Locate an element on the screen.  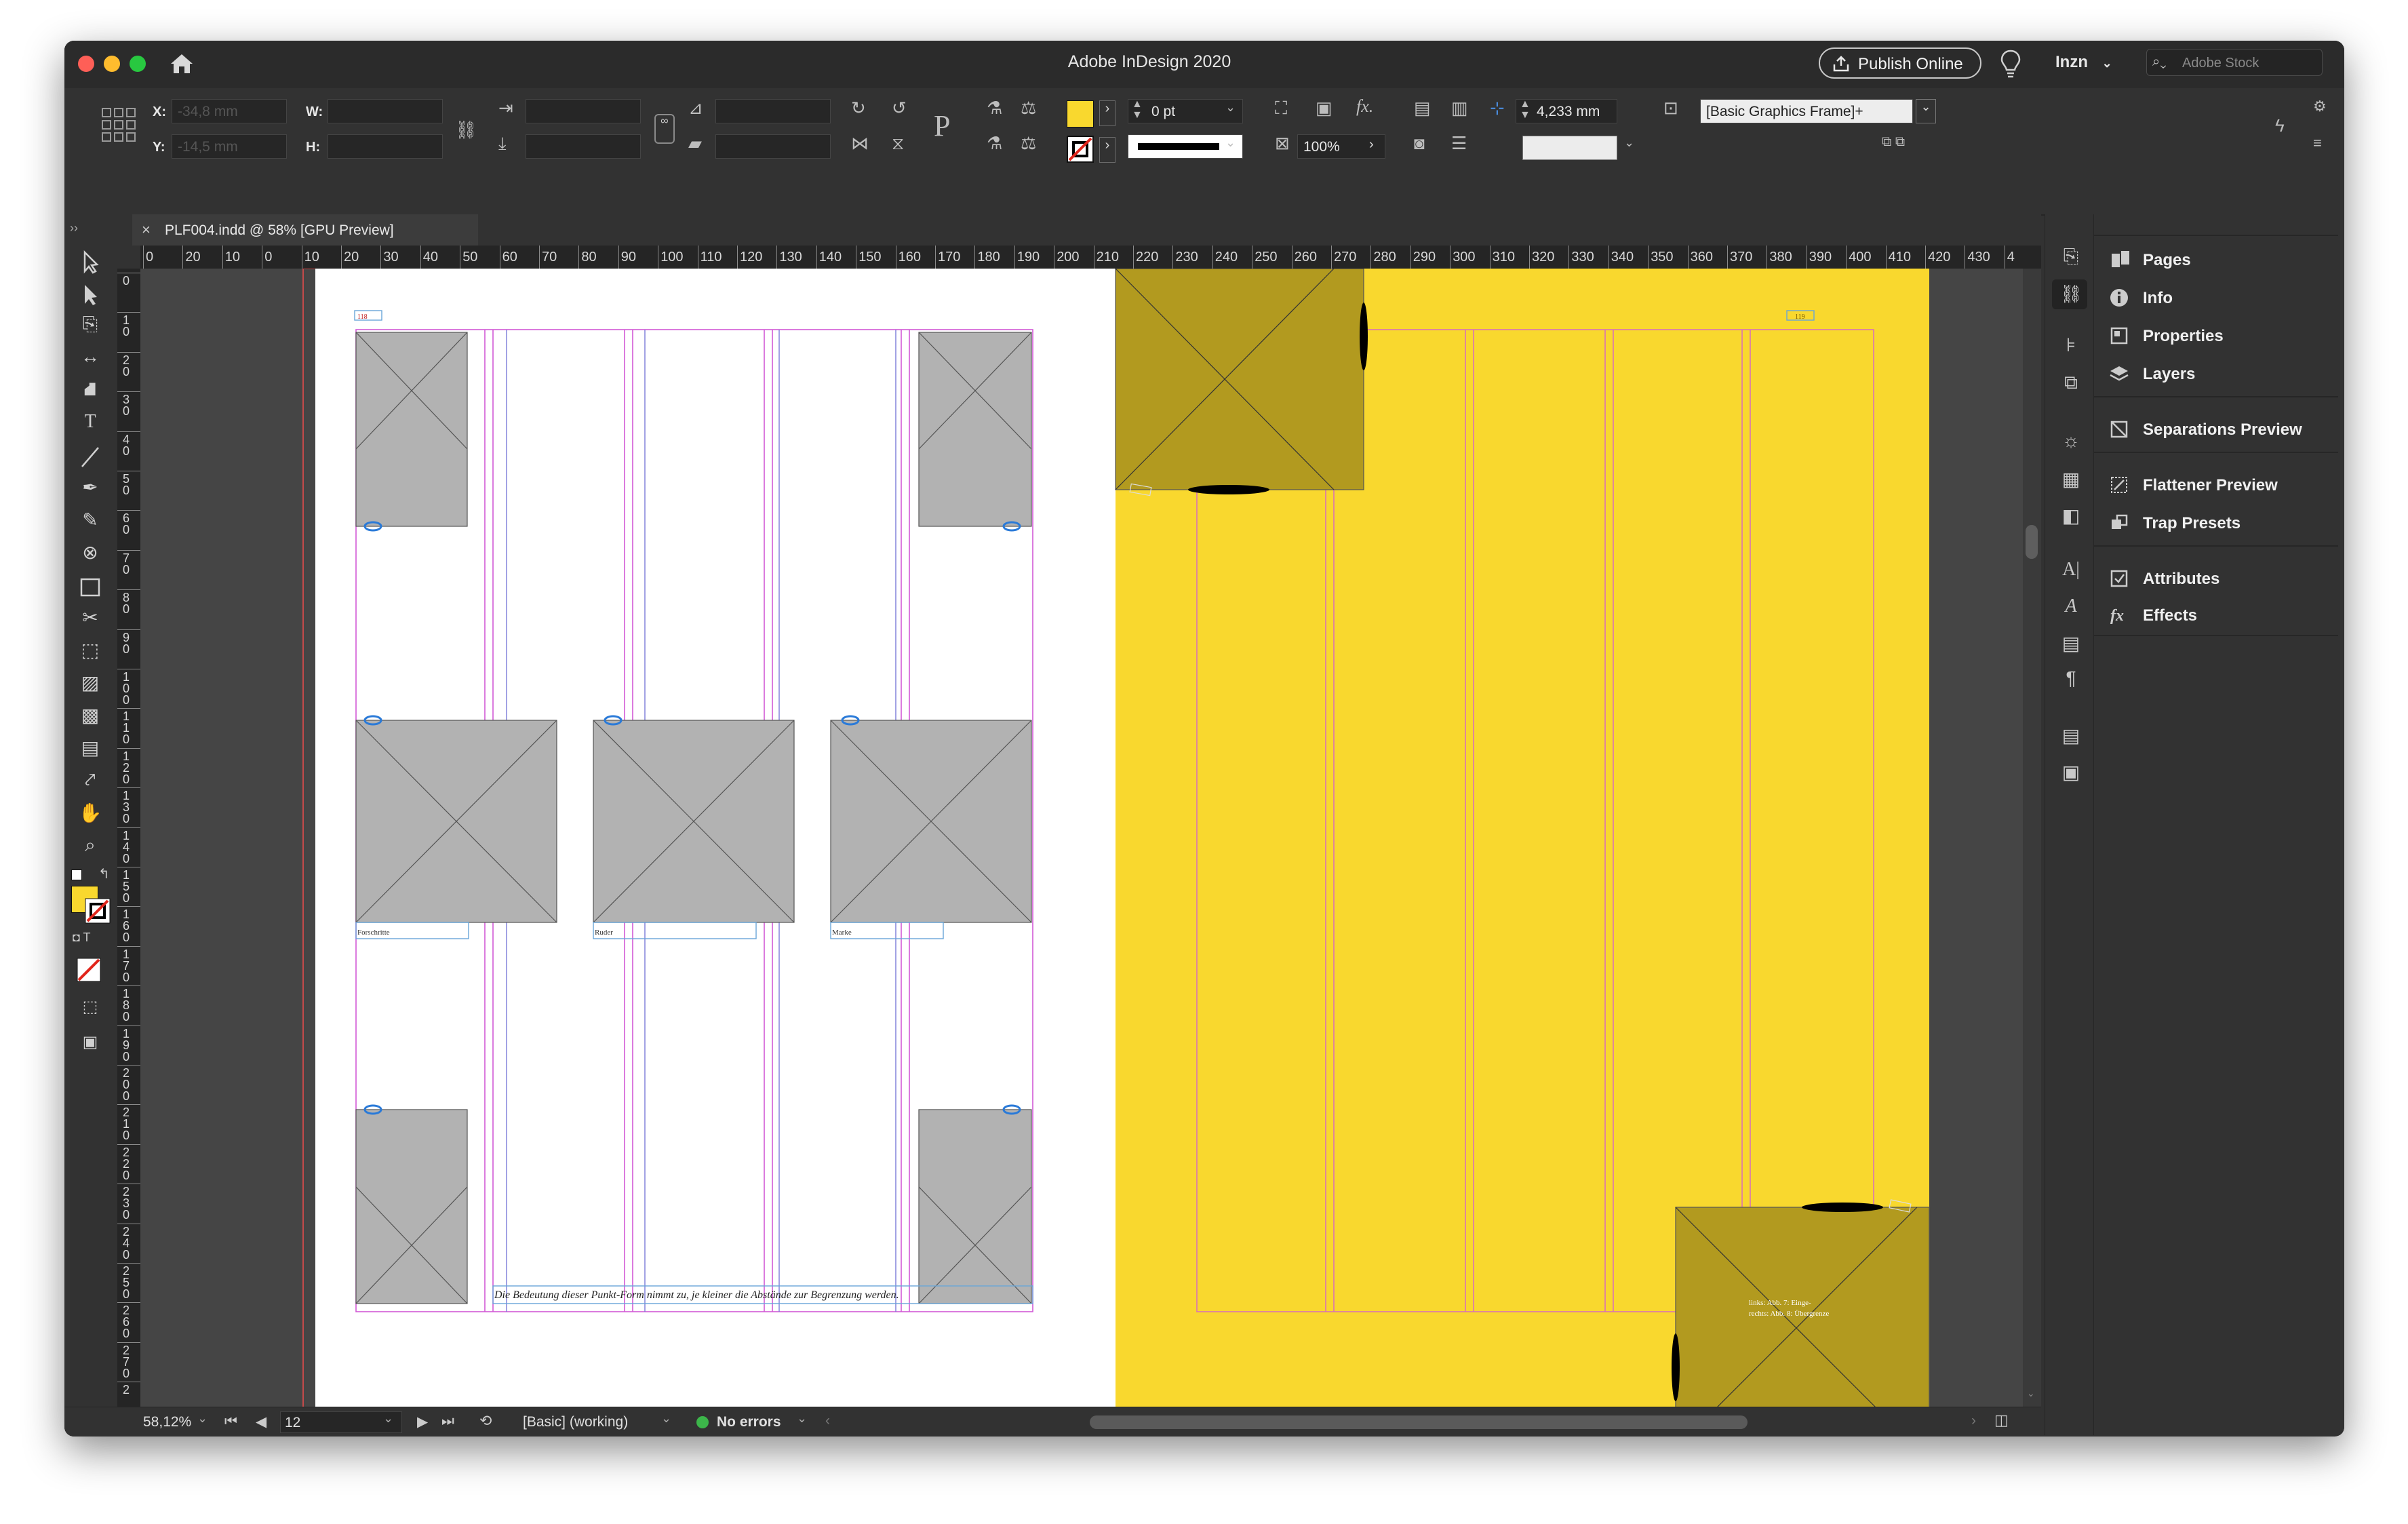
path-text-icon: P is located at coordinates (942, 126).